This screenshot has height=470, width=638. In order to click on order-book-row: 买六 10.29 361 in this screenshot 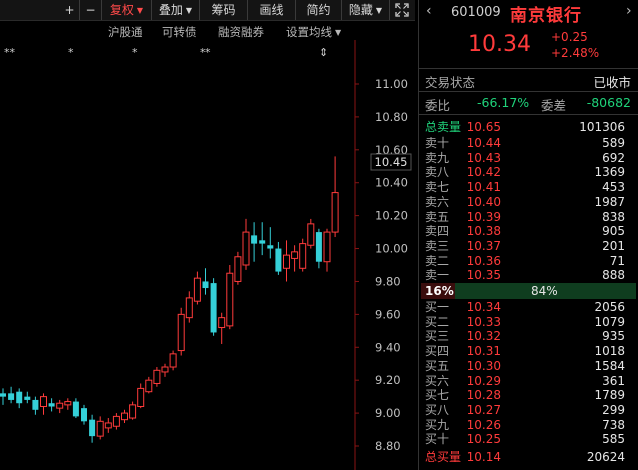, I will do `click(528, 381)`.